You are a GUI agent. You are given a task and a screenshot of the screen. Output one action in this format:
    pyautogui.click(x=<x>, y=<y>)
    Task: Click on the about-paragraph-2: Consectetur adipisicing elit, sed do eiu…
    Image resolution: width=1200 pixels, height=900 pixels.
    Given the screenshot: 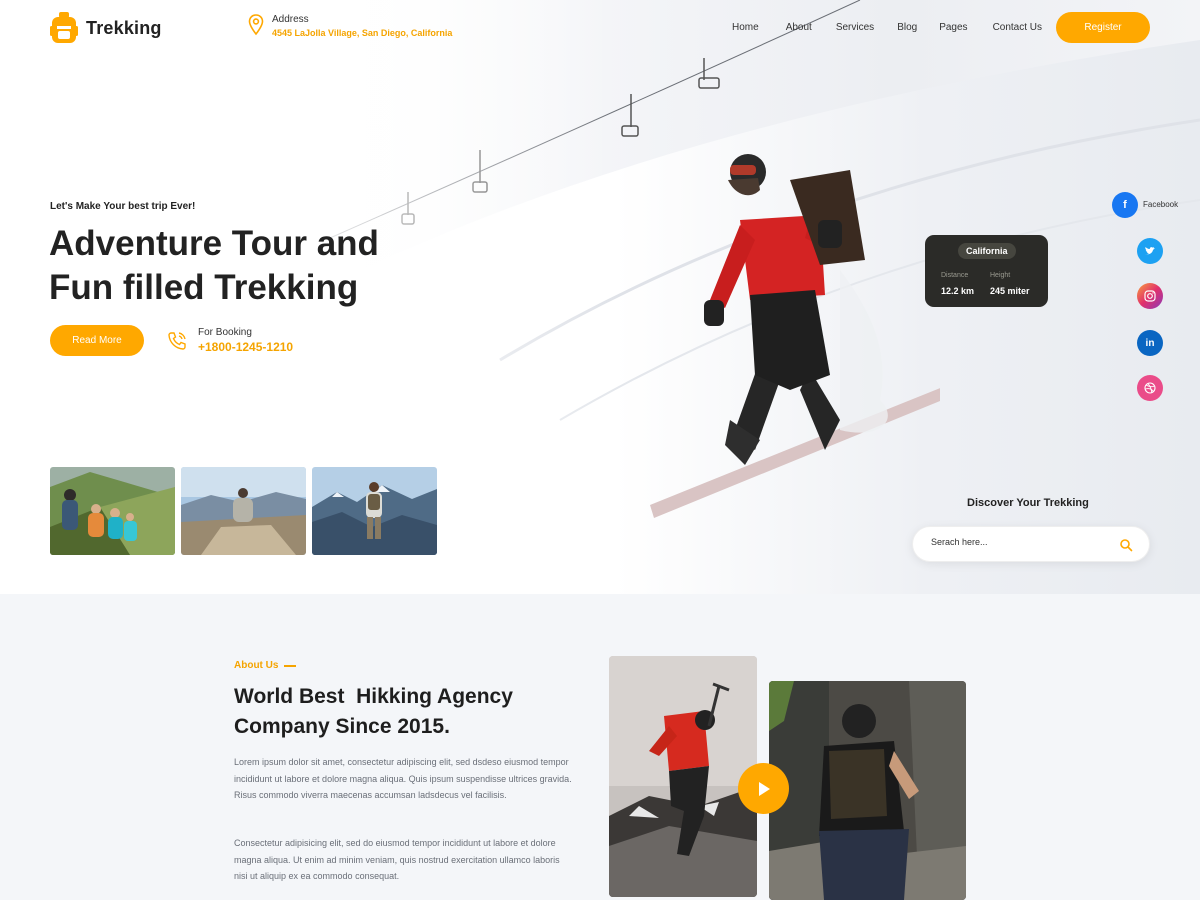 What is the action you would take?
    pyautogui.click(x=397, y=859)
    